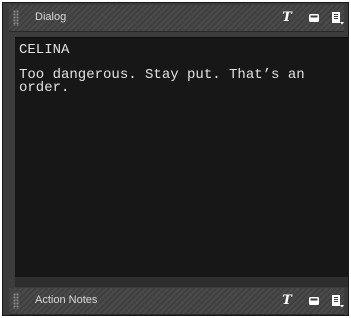 The image size is (351, 318). I want to click on dialog-panel-title: Dialog, so click(51, 17).